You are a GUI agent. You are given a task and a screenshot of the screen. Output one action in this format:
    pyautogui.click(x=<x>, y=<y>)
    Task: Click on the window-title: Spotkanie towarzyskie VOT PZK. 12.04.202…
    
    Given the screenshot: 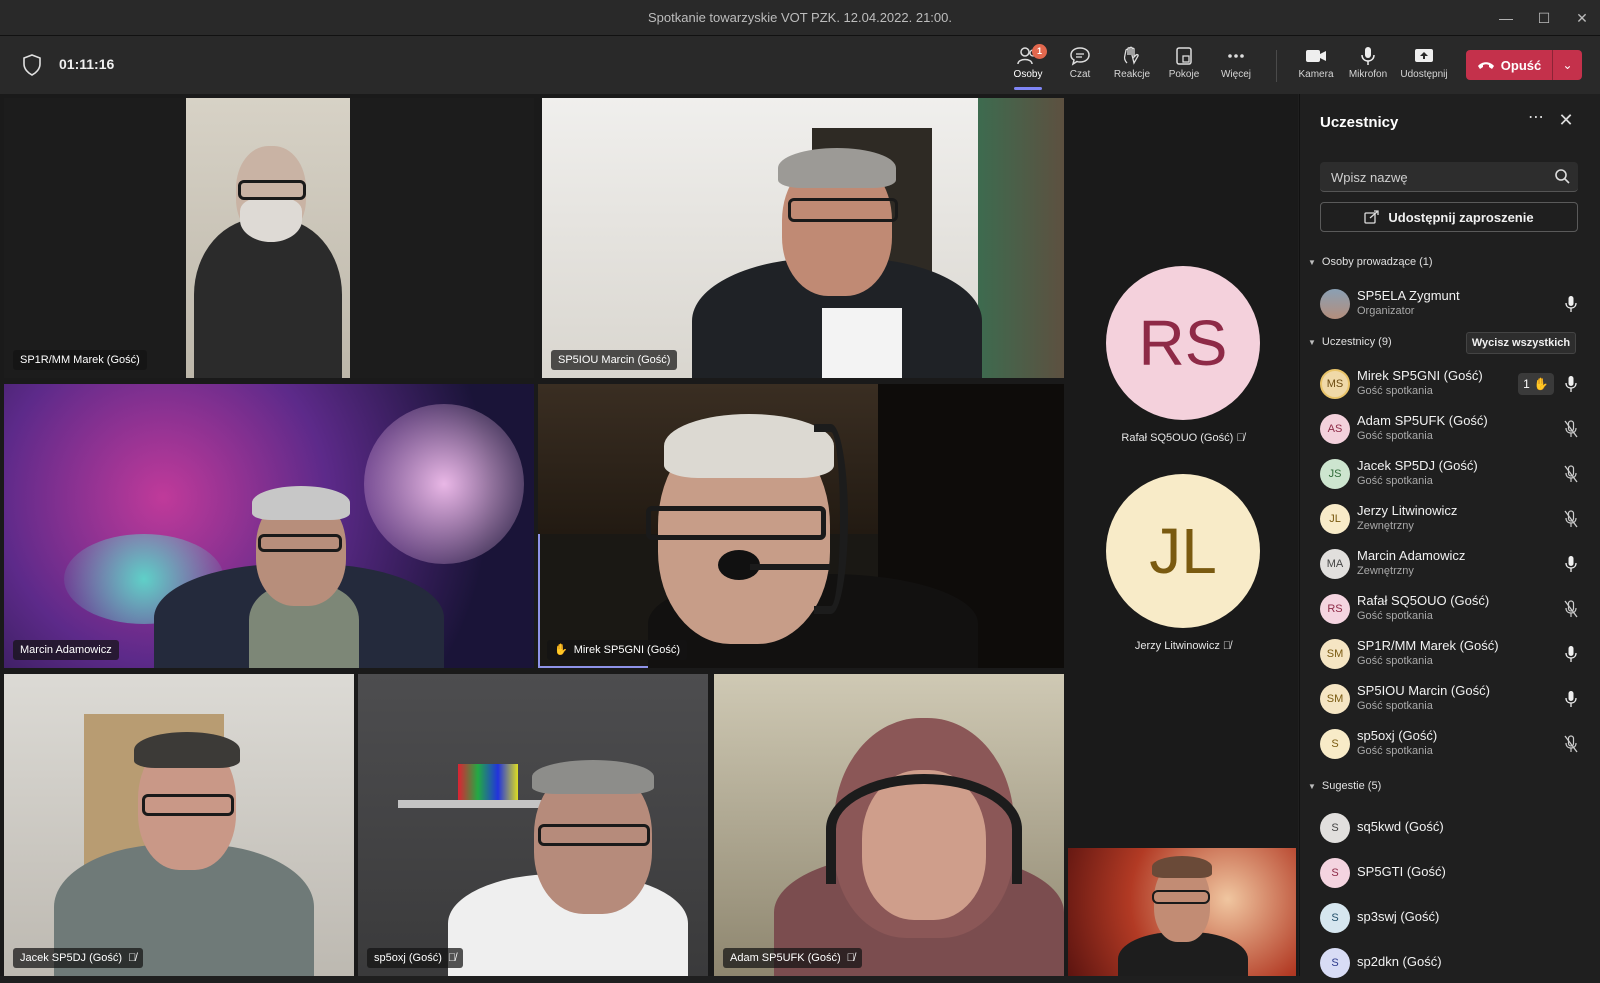 What is the action you would take?
    pyautogui.click(x=800, y=17)
    